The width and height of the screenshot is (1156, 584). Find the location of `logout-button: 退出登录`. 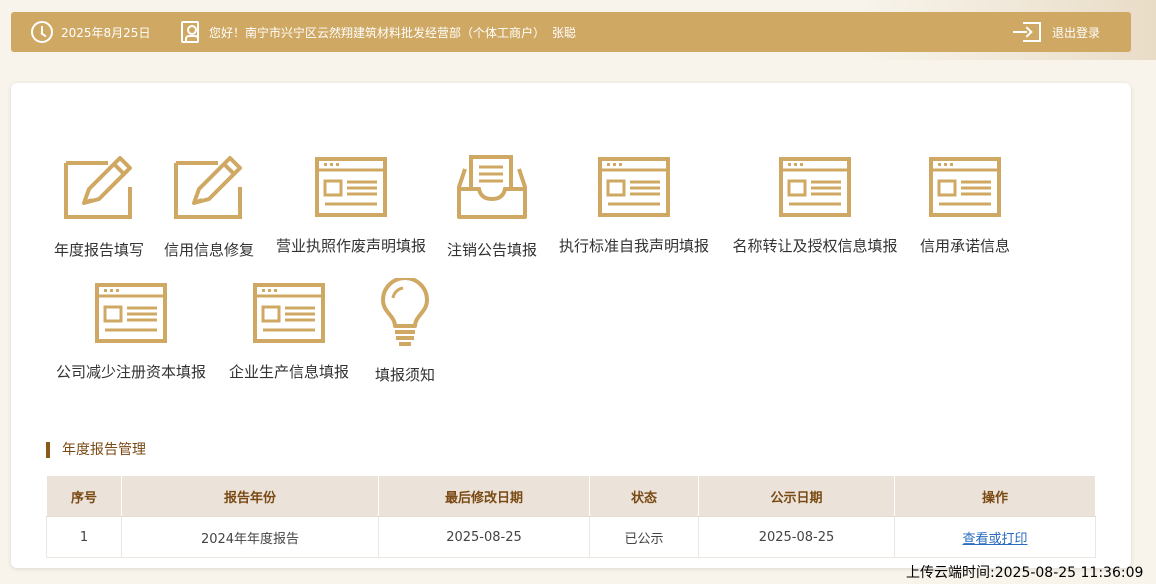

logout-button: 退出登录 is located at coordinates (1076, 32).